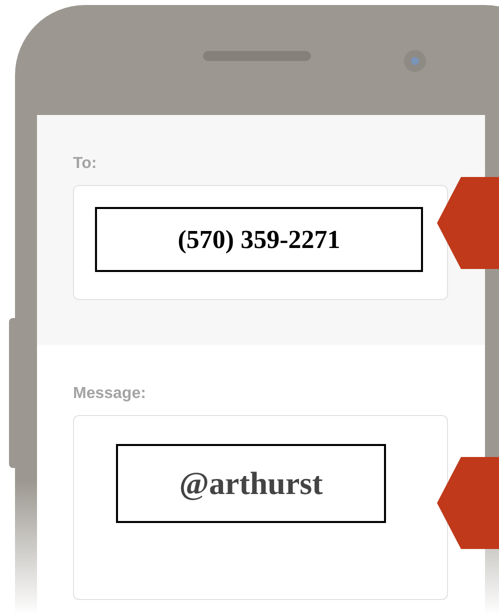  What do you see at coordinates (85, 164) in the screenshot?
I see `to-label: To:` at bounding box center [85, 164].